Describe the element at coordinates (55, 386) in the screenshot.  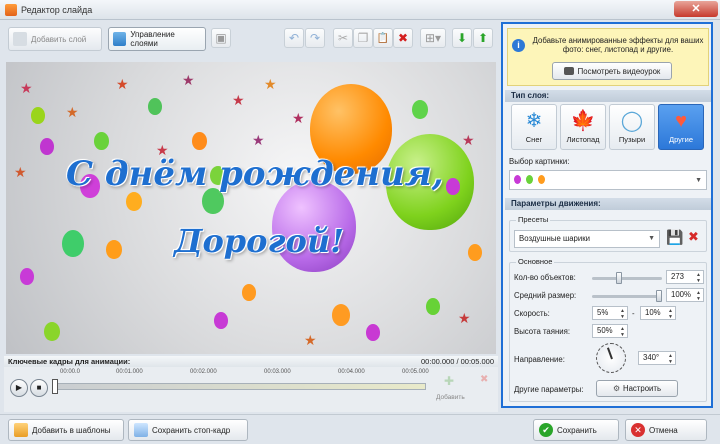
I see `timeline-playhead` at that location.